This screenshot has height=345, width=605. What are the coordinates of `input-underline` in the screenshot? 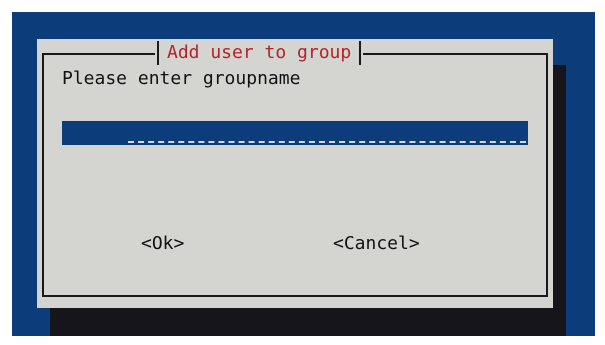 It's located at (327, 142).